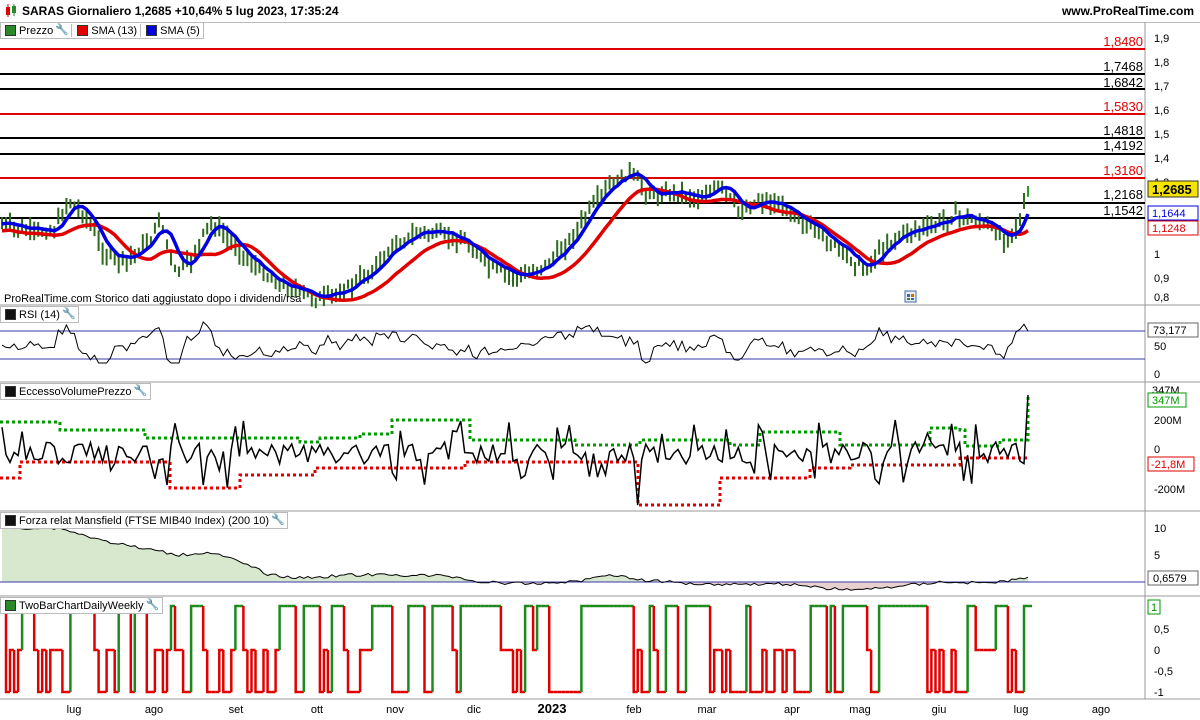  Describe the element at coordinates (707, 710) in the screenshot. I see `x-axis-label: mar` at that location.